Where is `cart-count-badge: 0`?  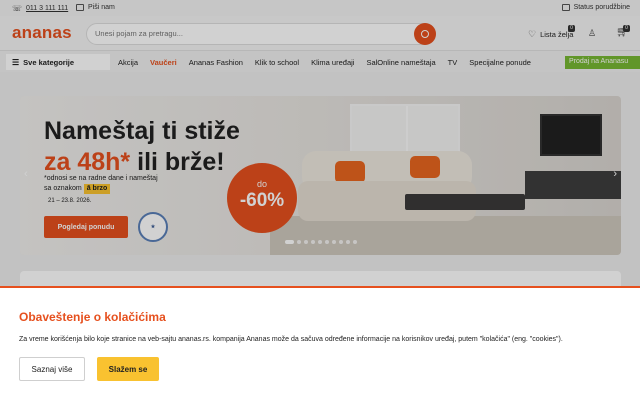
cart-count-badge: 0 is located at coordinates (626, 28).